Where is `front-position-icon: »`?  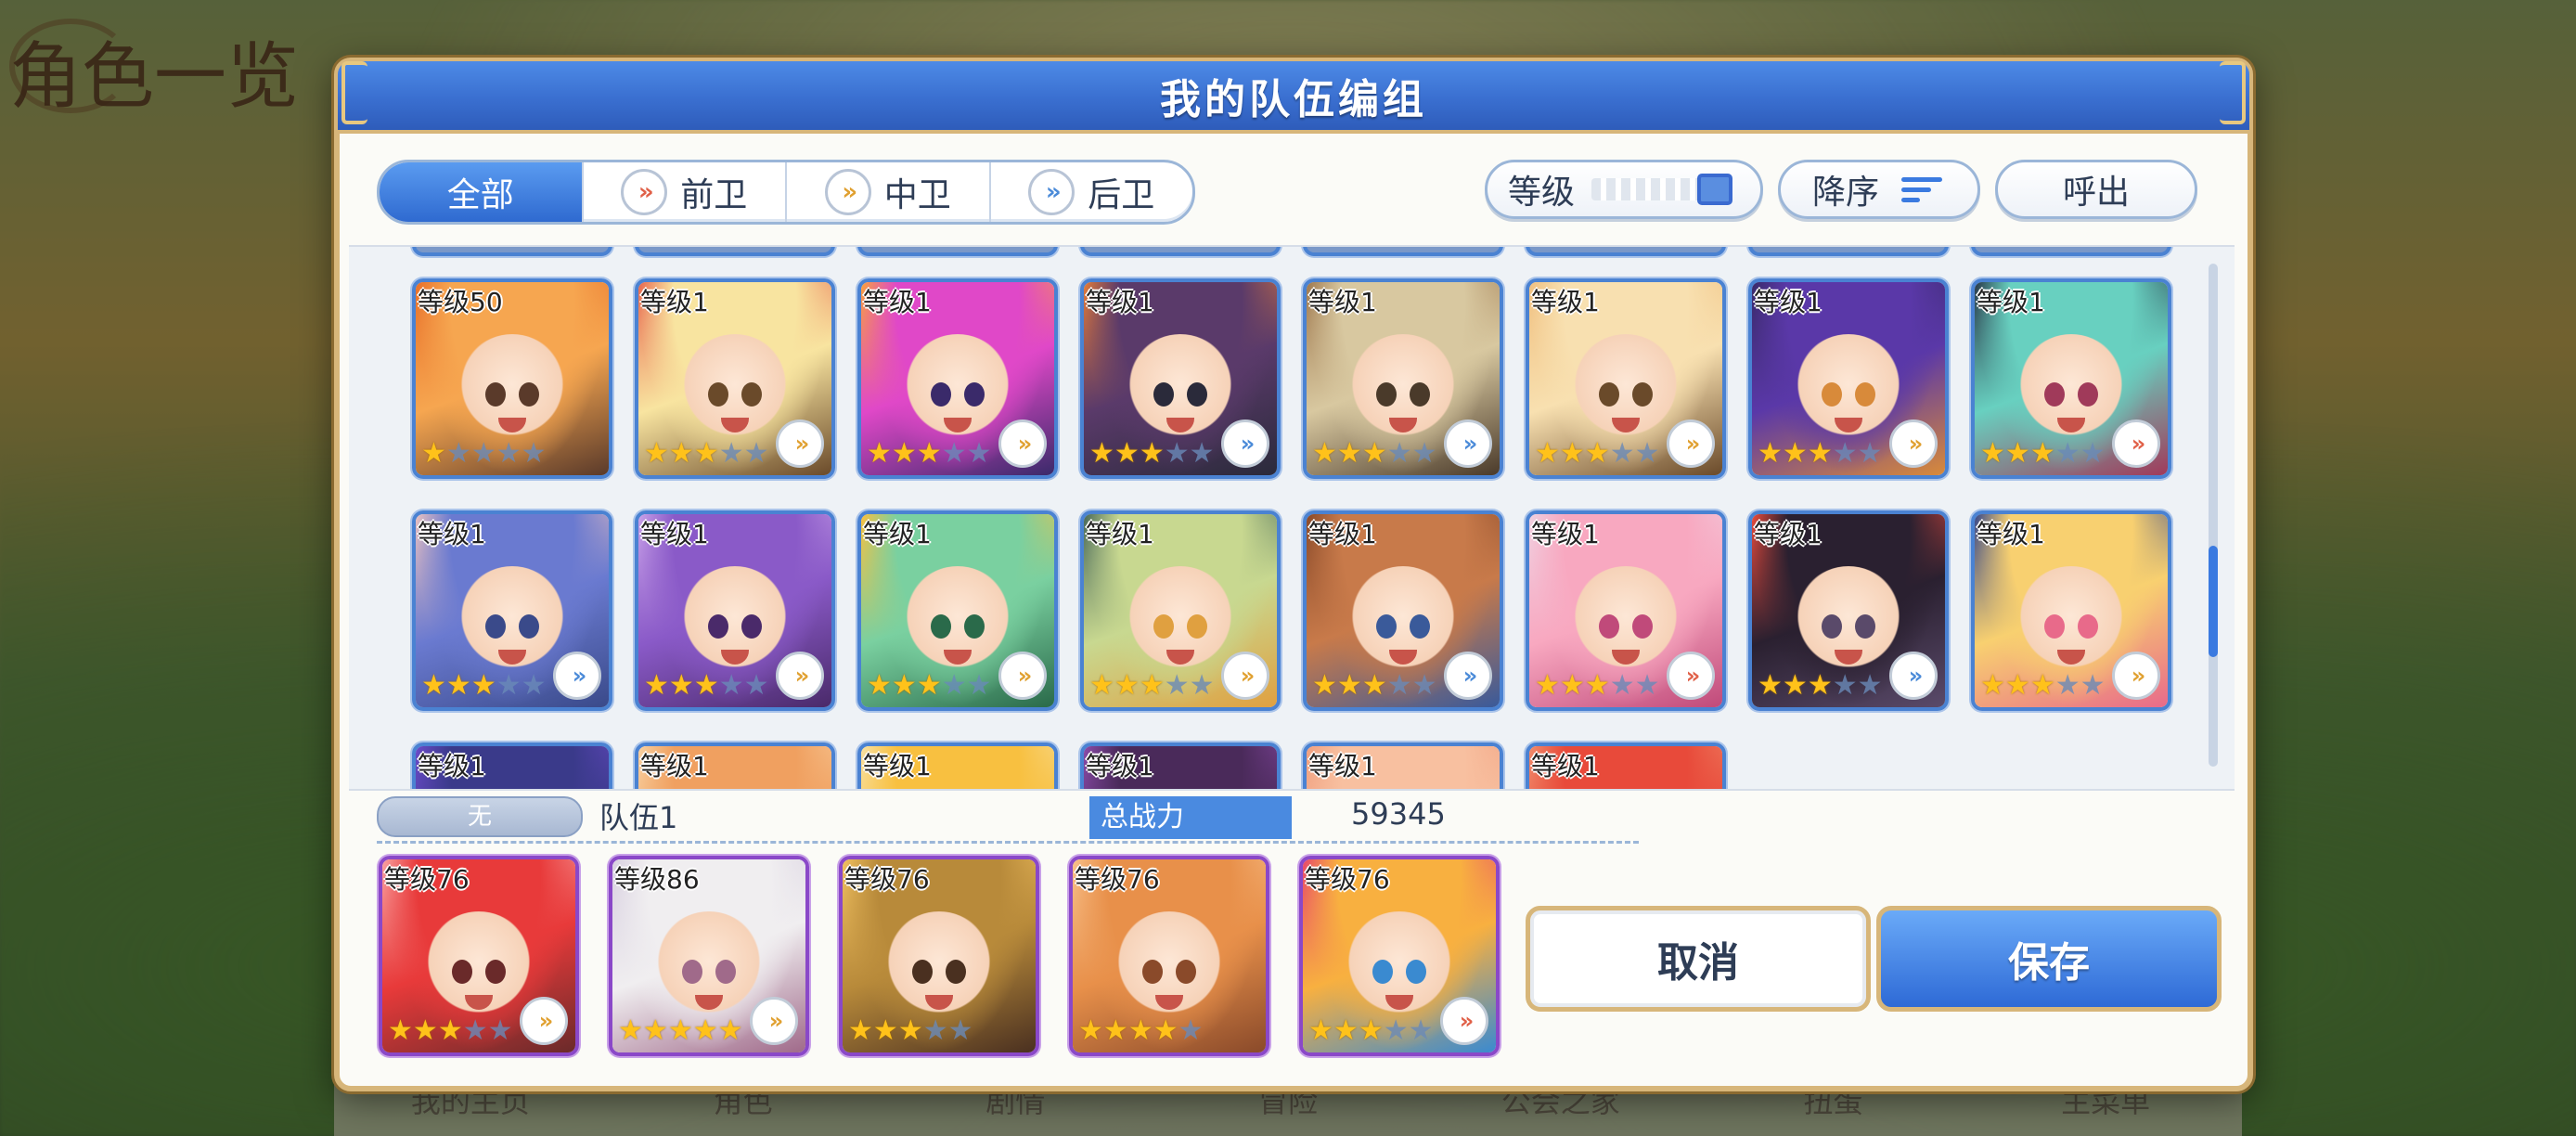
front-position-icon: » is located at coordinates (2136, 444).